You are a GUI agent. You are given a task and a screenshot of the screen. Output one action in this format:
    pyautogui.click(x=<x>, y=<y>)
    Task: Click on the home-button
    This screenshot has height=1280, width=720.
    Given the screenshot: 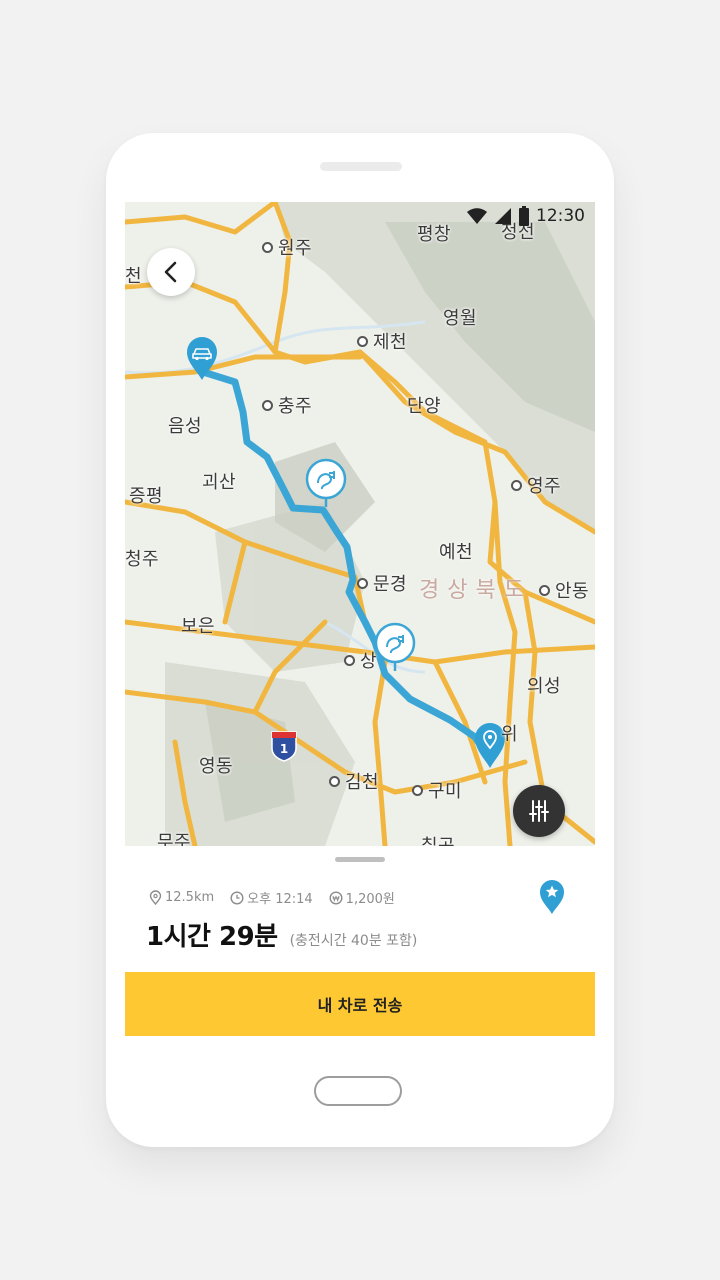 What is the action you would take?
    pyautogui.click(x=358, y=1091)
    